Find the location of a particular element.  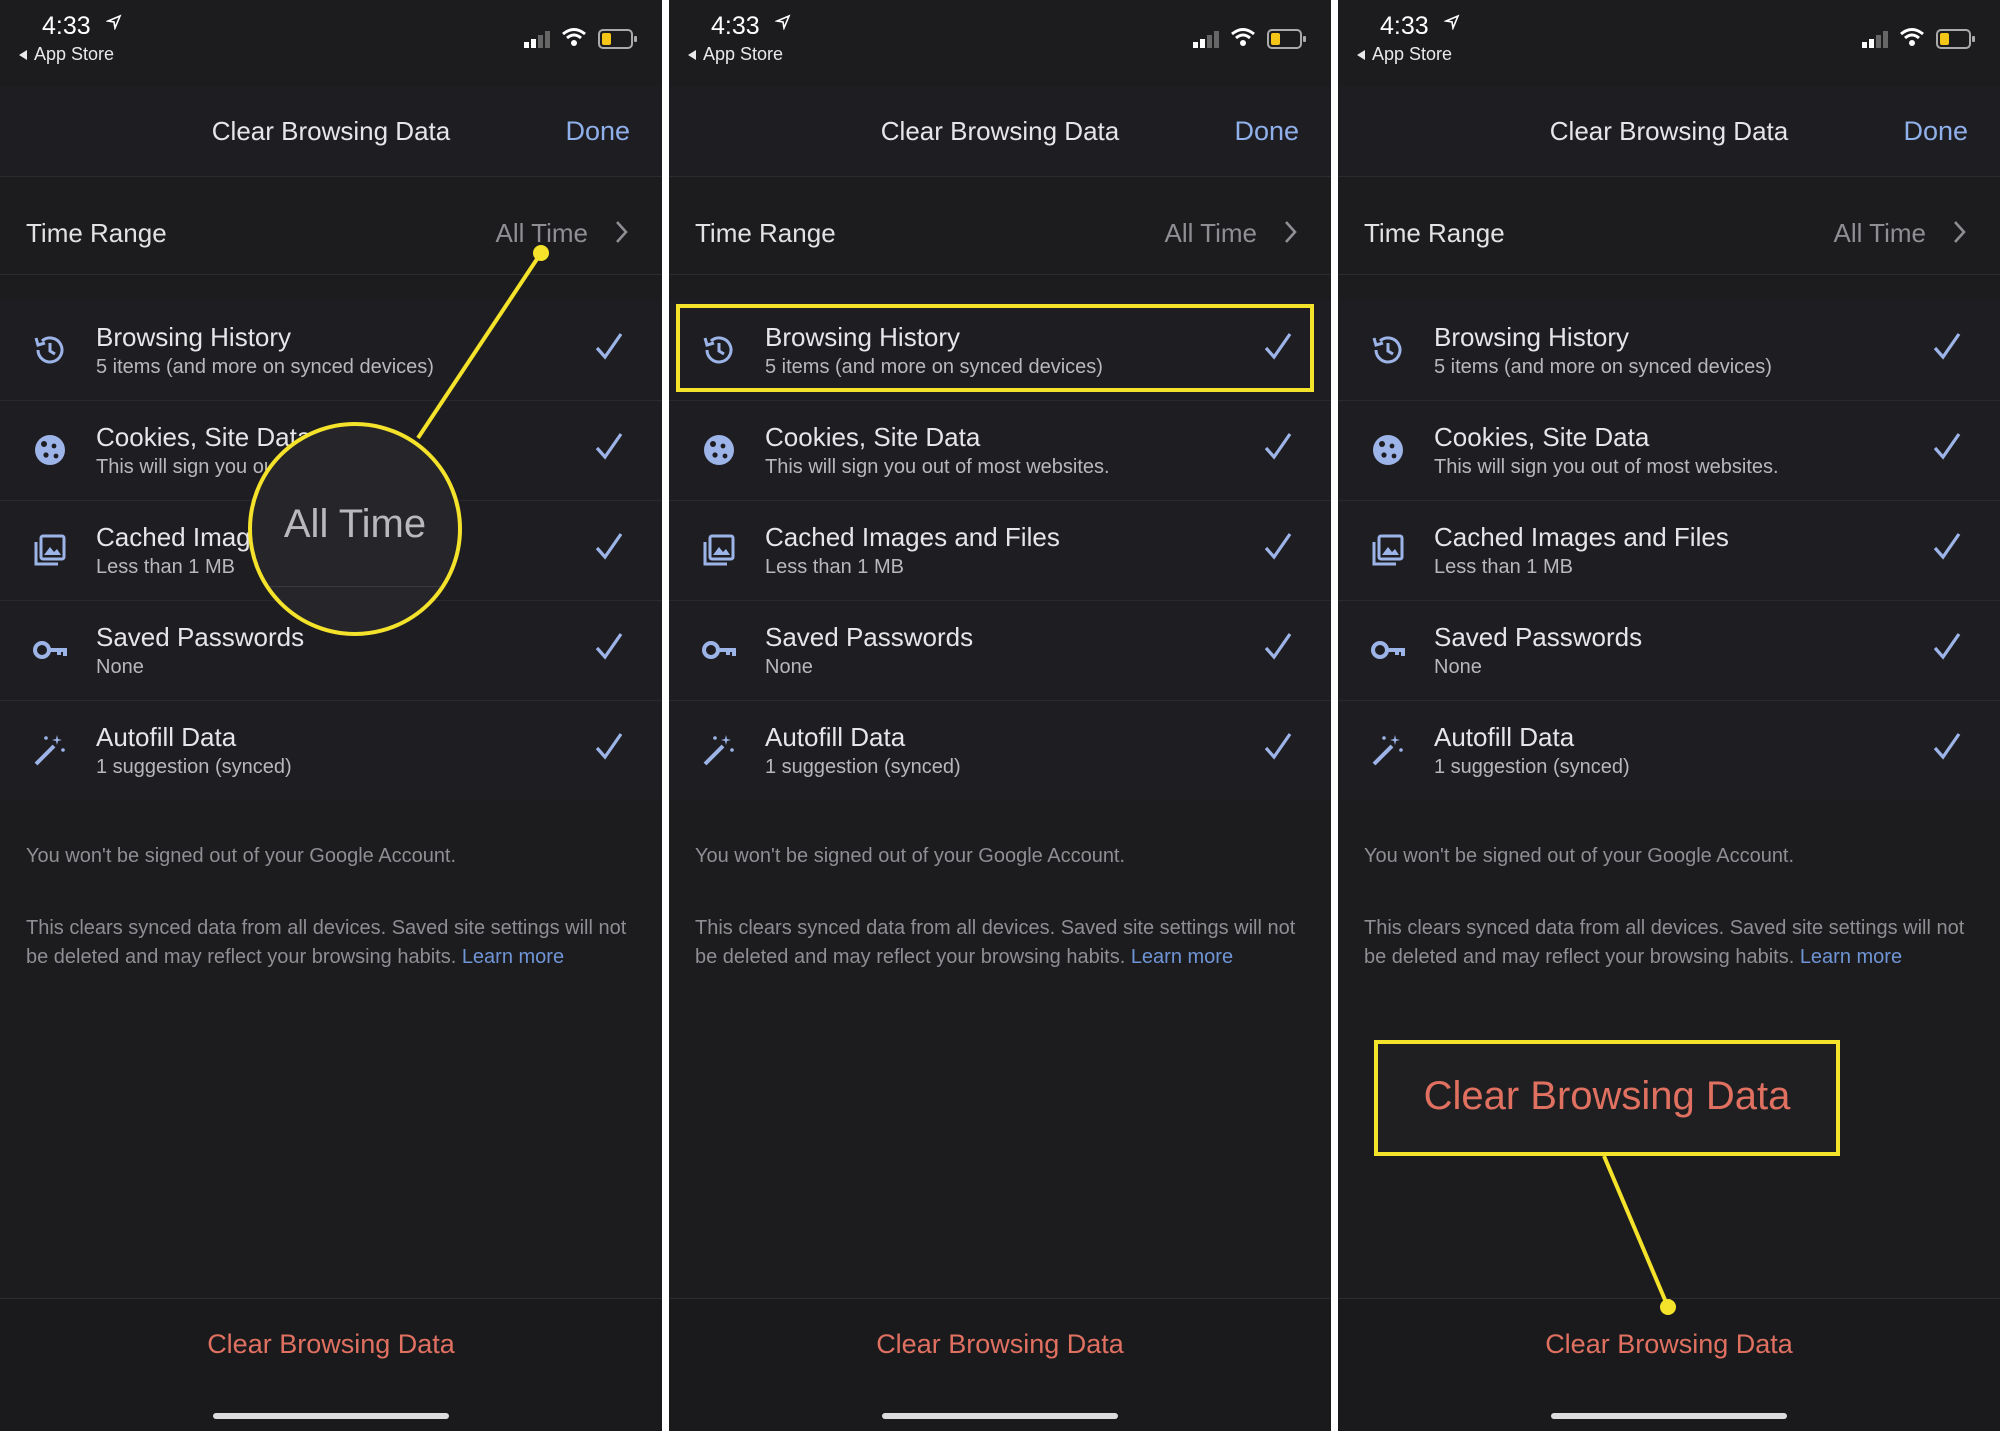

clear-callout-text: Clear Browsing Data is located at coordinates (1607, 1096).